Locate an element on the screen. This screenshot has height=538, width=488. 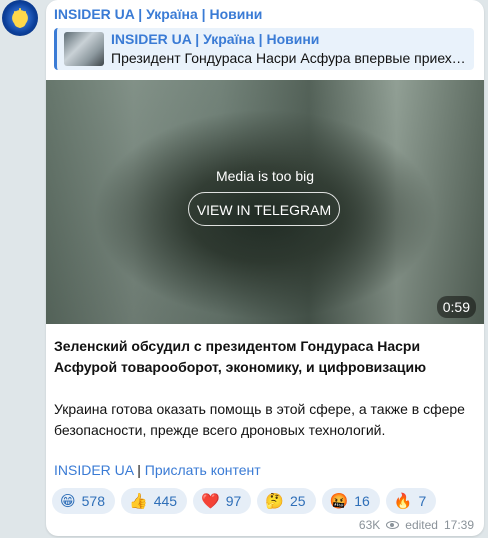
trident-icon is located at coordinates (20, 18).